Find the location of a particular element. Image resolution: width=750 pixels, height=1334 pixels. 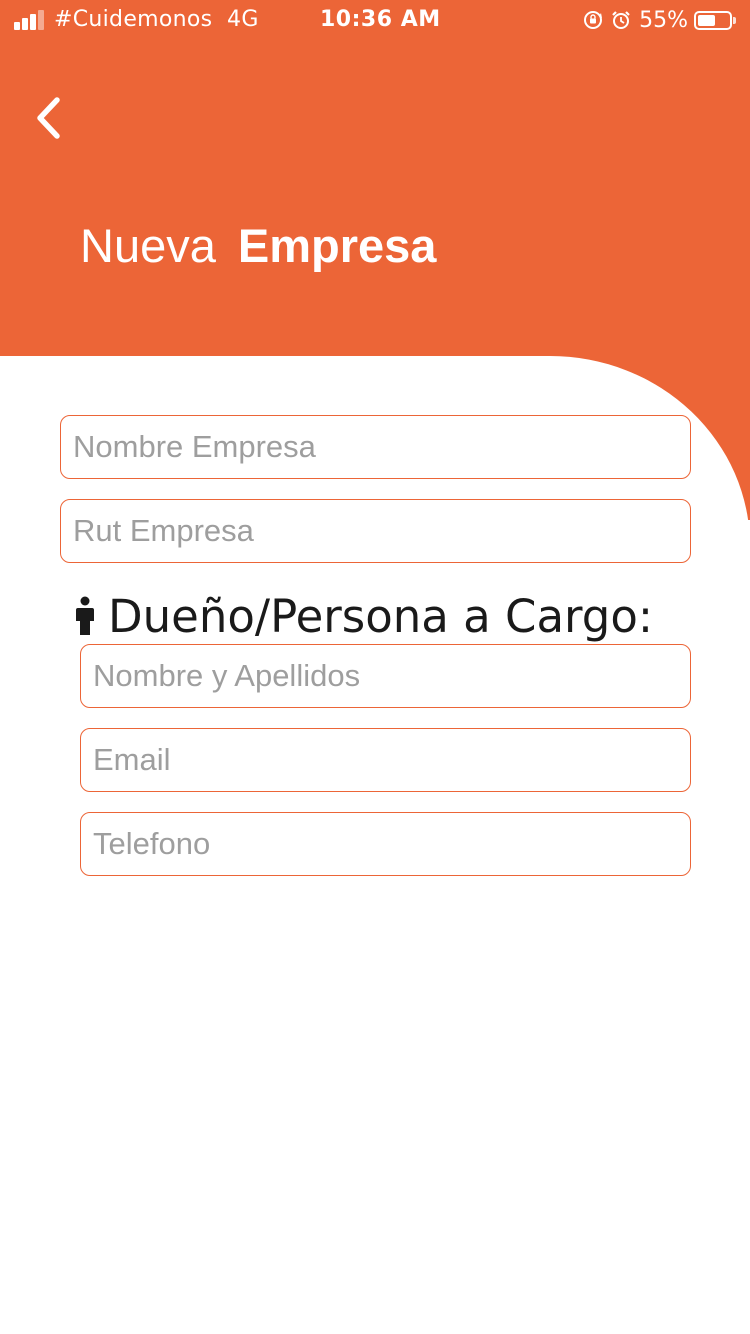

owner-email-field is located at coordinates (385, 760).